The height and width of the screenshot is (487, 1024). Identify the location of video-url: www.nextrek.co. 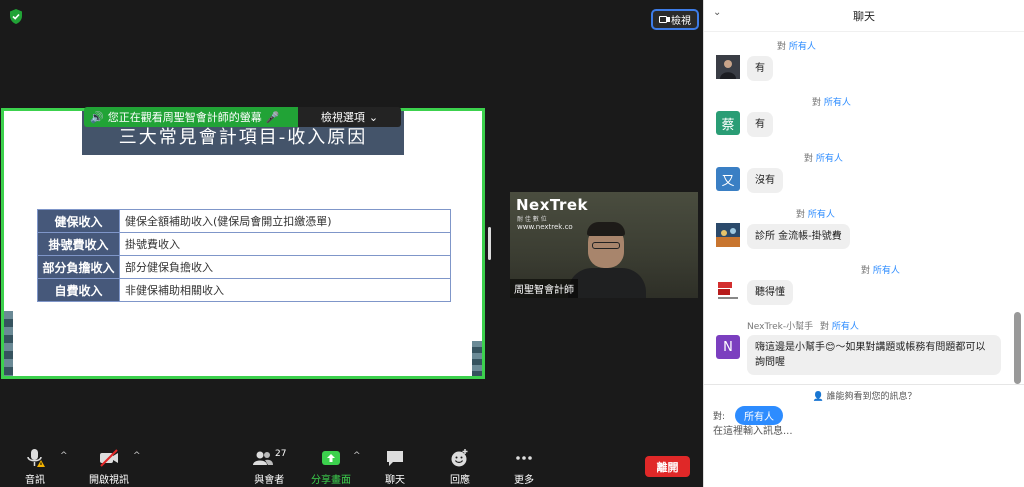
(545, 227).